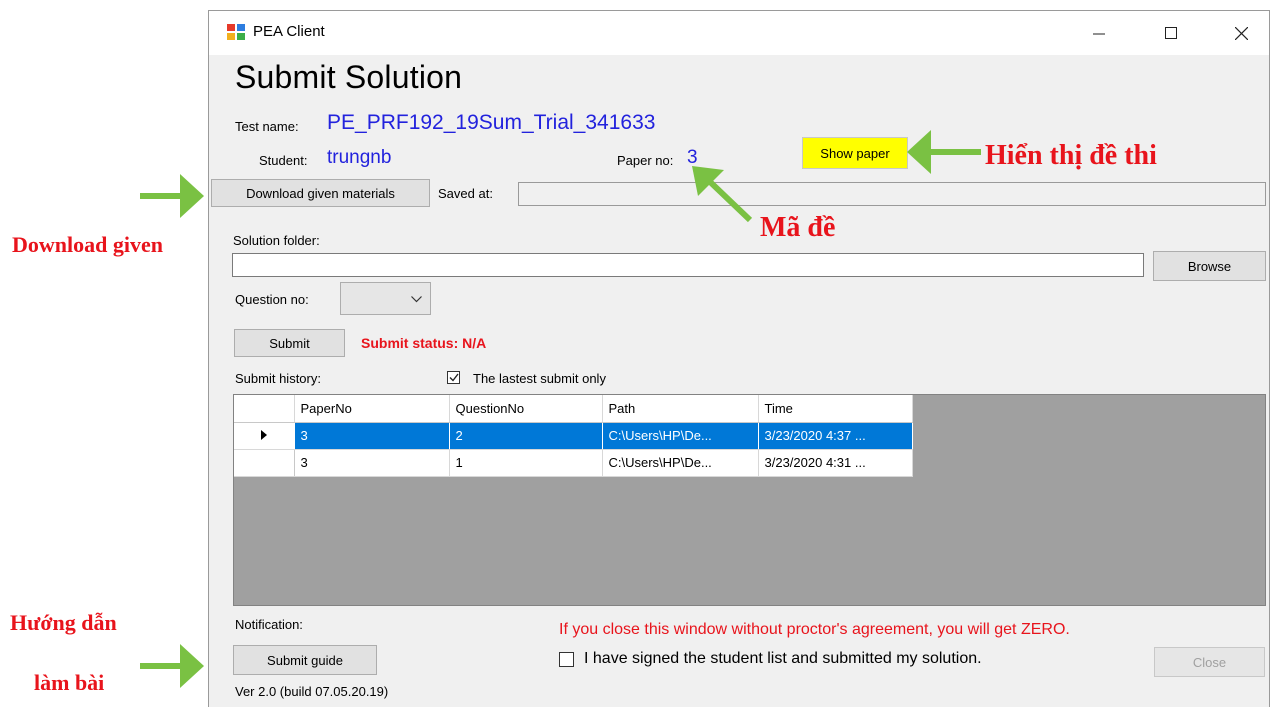 The width and height of the screenshot is (1278, 707). What do you see at coordinates (798, 227) in the screenshot?
I see `annotation-paper-code: Mã đề` at bounding box center [798, 227].